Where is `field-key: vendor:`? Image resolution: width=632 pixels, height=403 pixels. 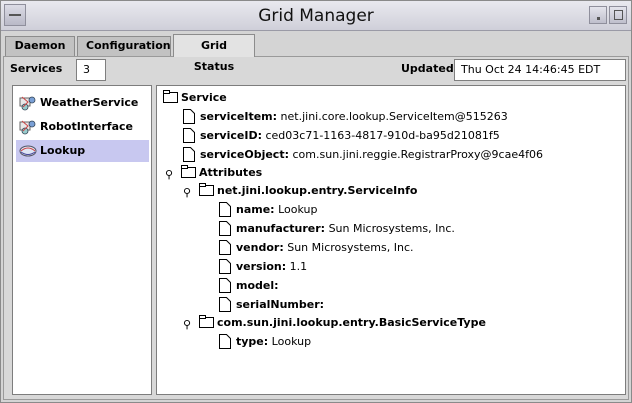
field-key: vendor: is located at coordinates (260, 247).